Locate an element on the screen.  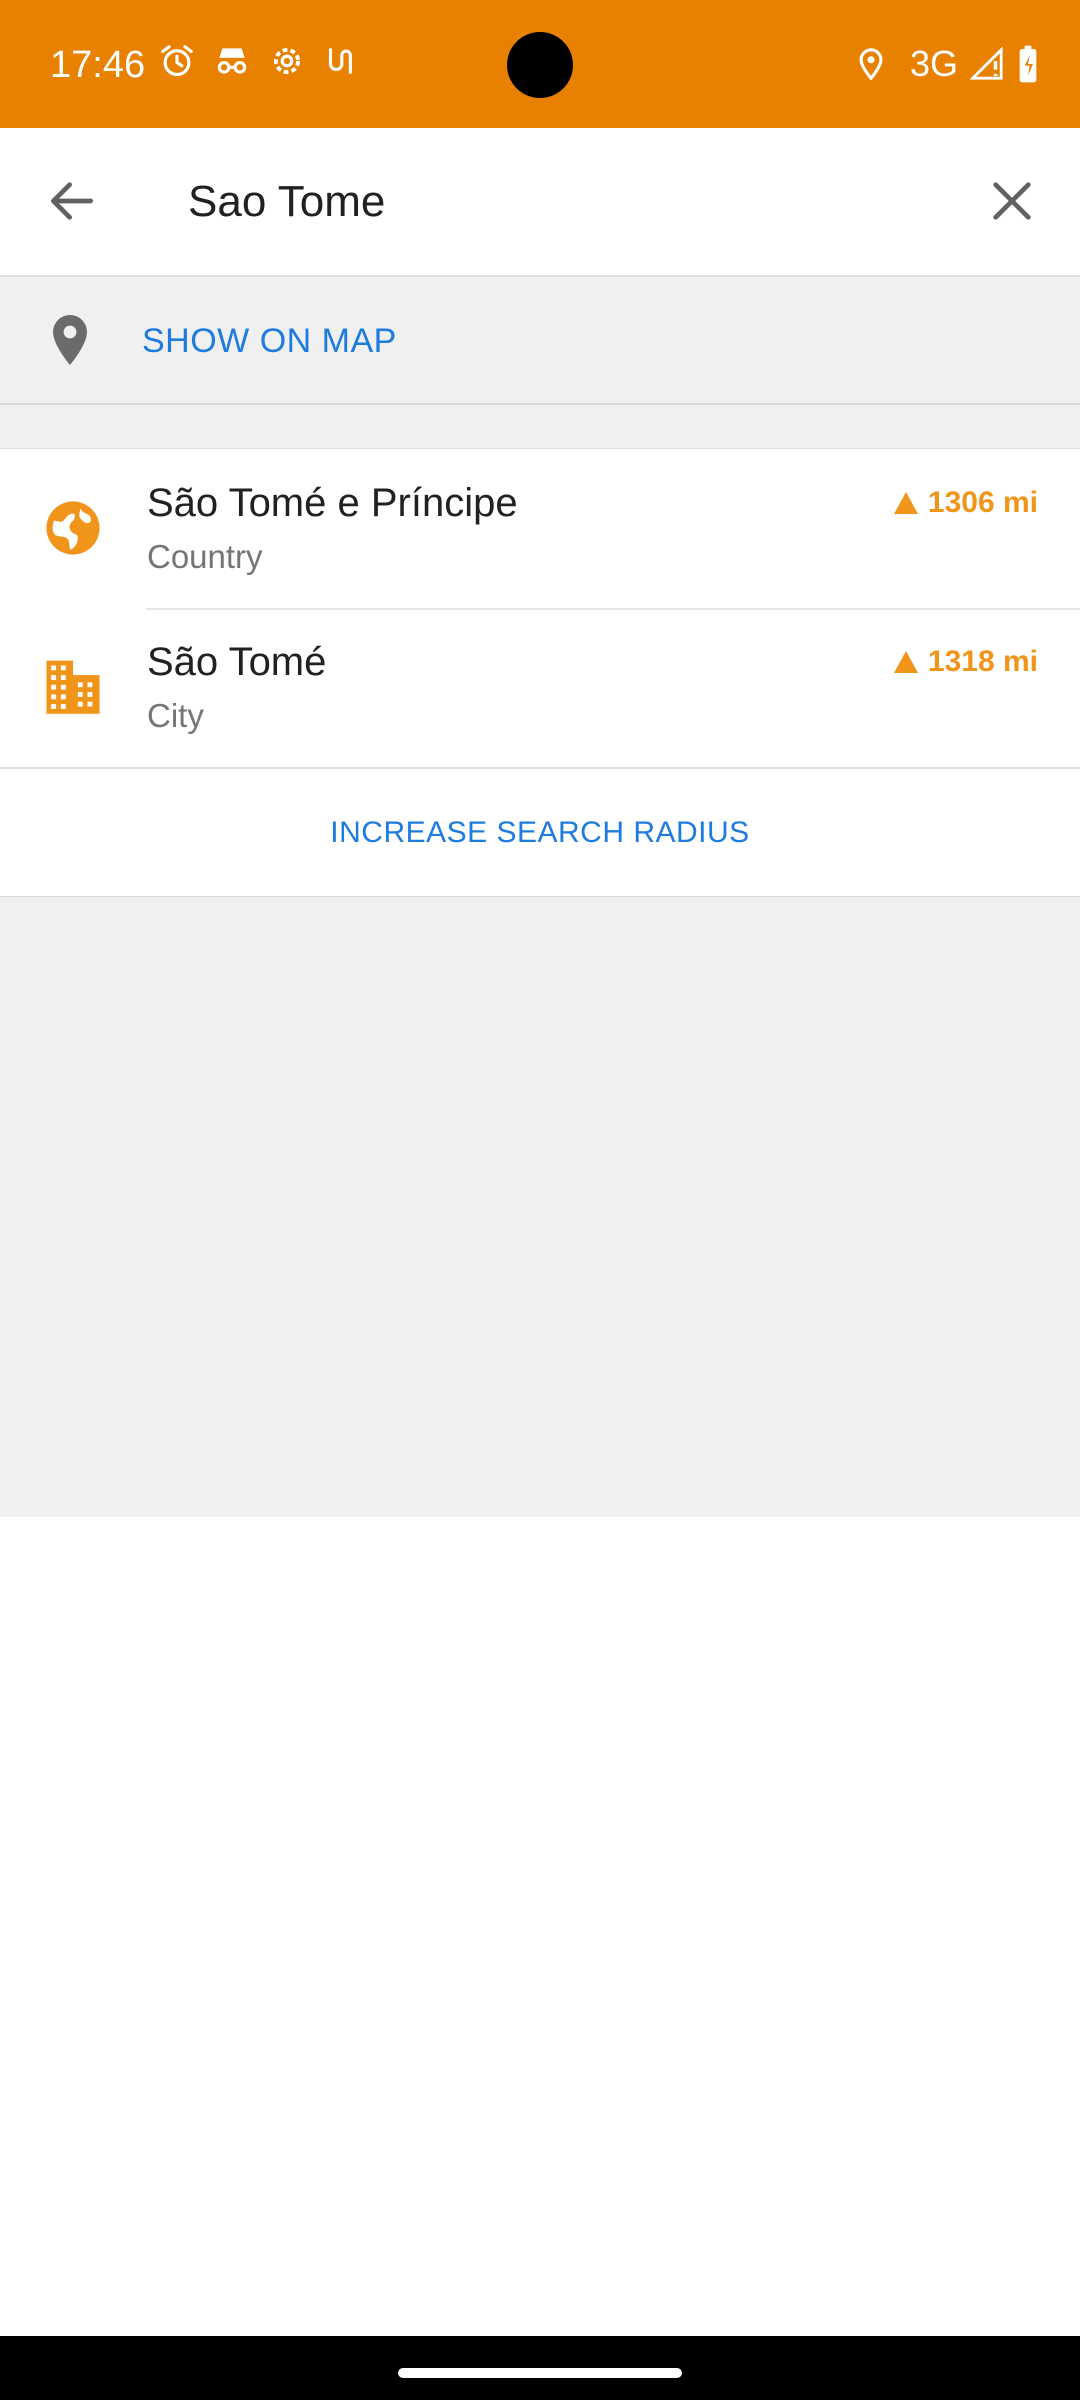
result-name: São Tomé is located at coordinates (237, 662).